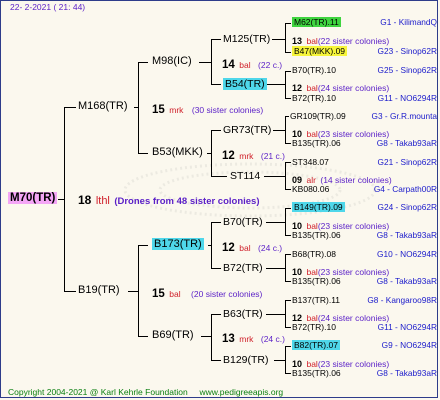 The width and height of the screenshot is (440, 400). What do you see at coordinates (103, 106) in the screenshot?
I see `gen1-queen: M168(TR)` at bounding box center [103, 106].